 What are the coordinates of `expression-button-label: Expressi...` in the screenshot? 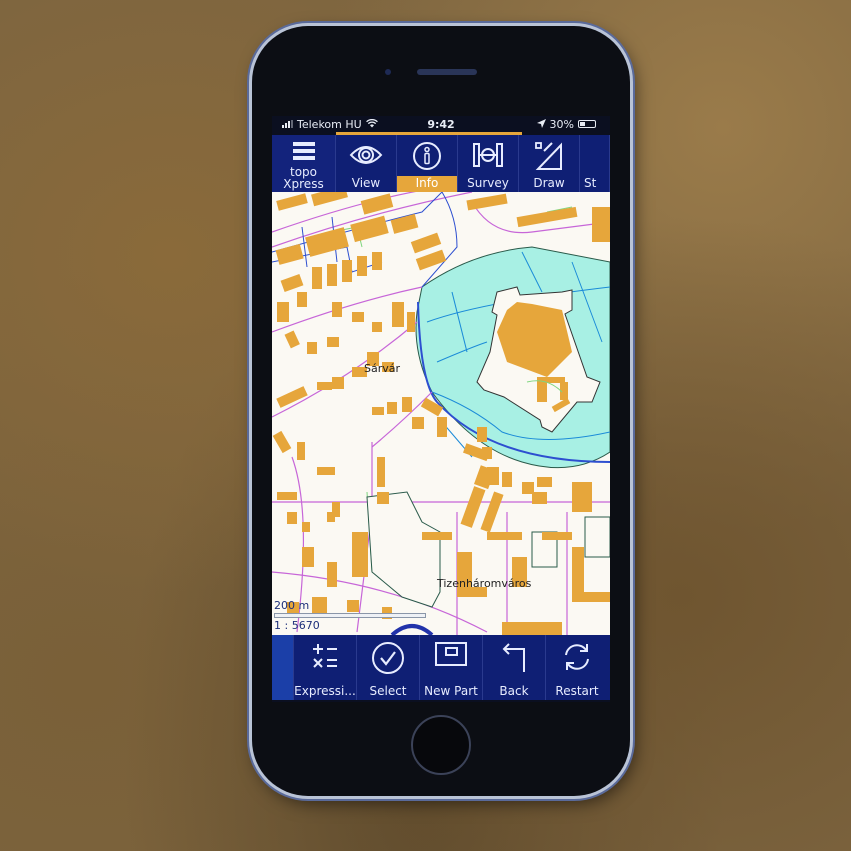 It's located at (325, 691).